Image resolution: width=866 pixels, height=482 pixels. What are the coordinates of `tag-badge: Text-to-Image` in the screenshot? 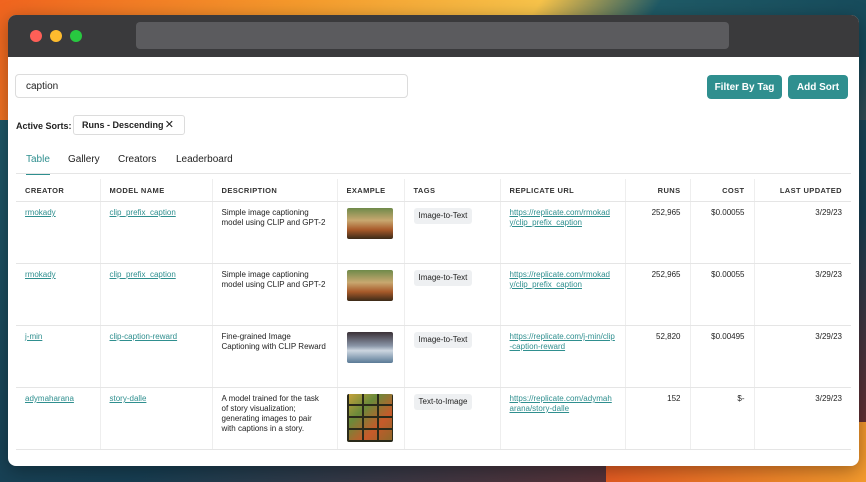 It's located at (443, 402).